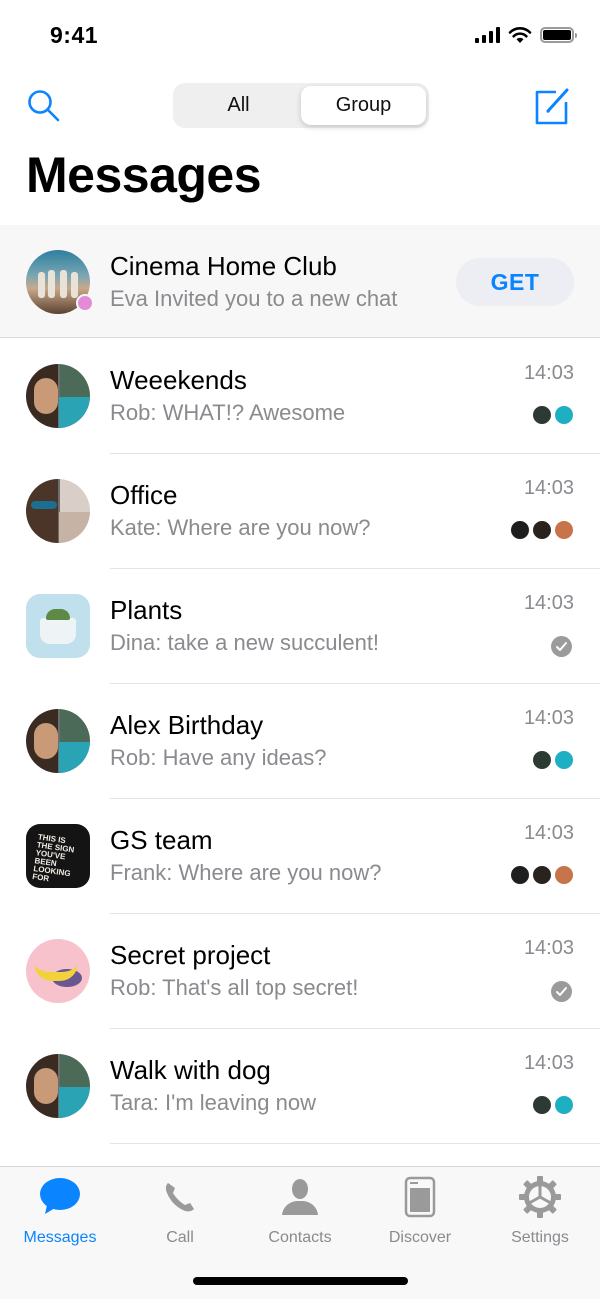 The width and height of the screenshot is (600, 1299). I want to click on chat-title: GS team, so click(161, 840).